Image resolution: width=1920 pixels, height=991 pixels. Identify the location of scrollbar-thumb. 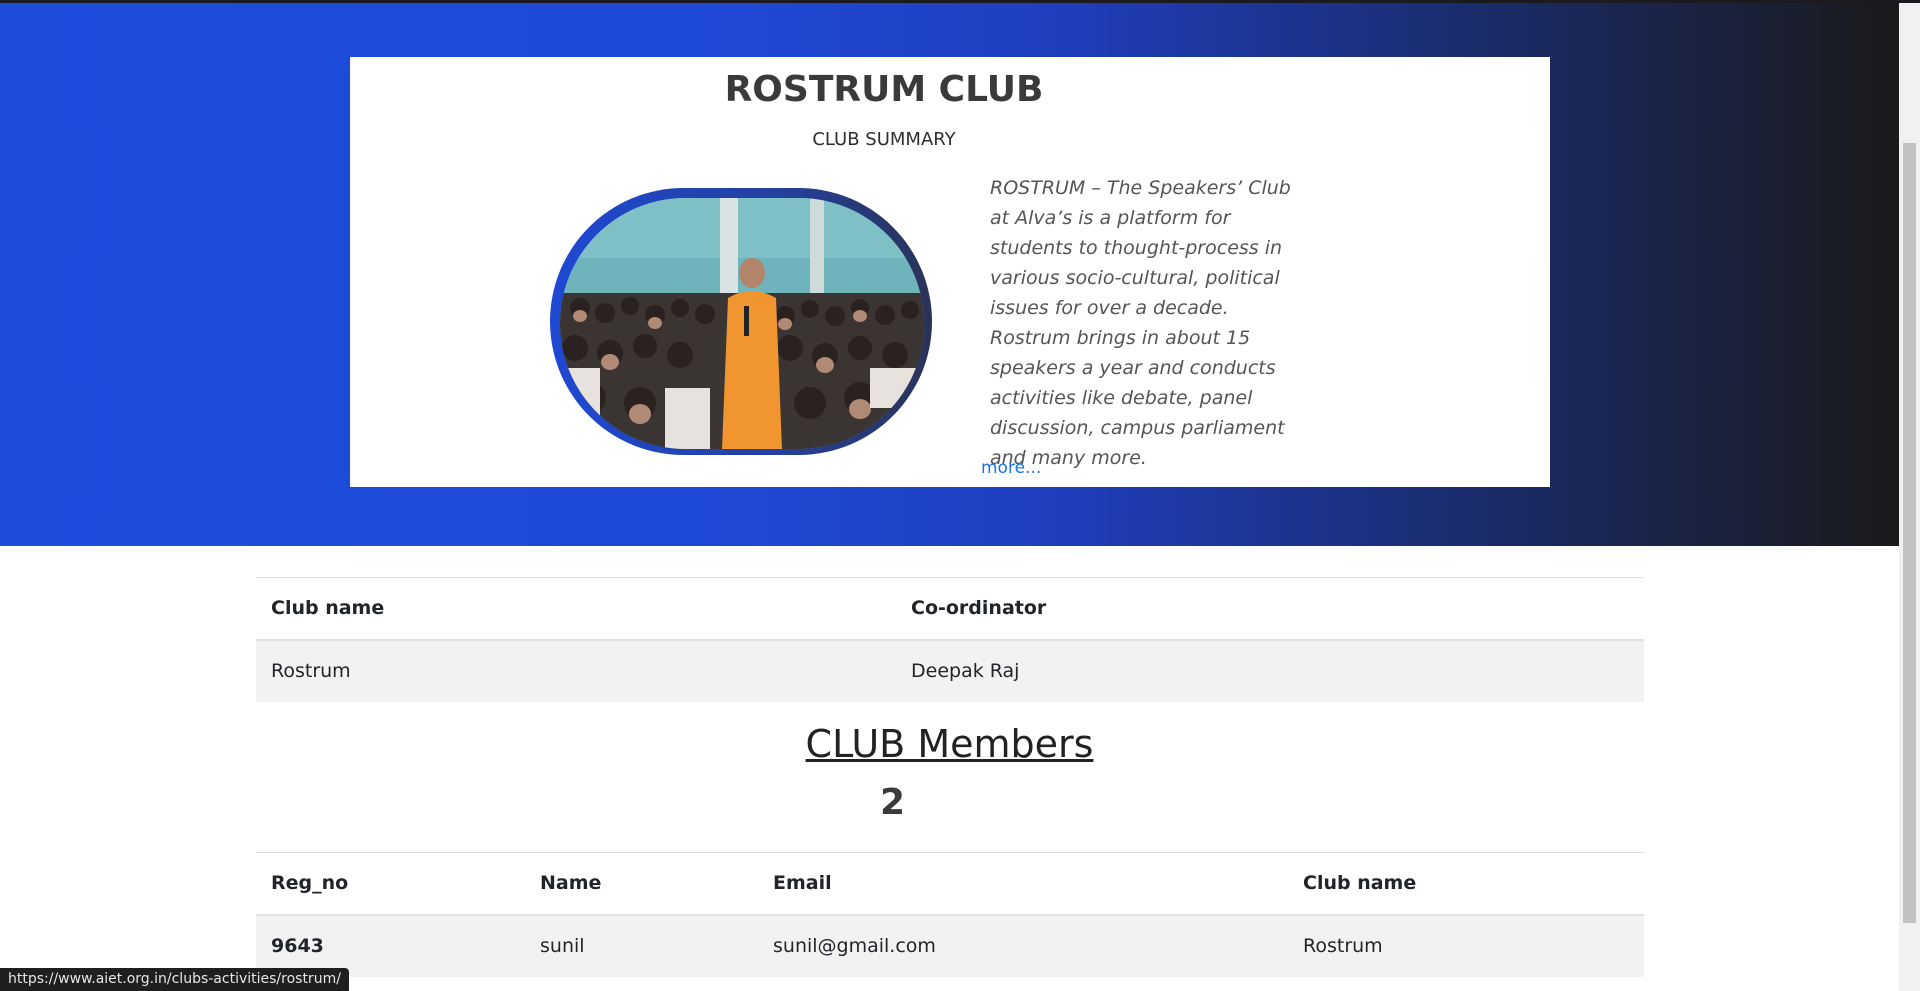
(1909, 533).